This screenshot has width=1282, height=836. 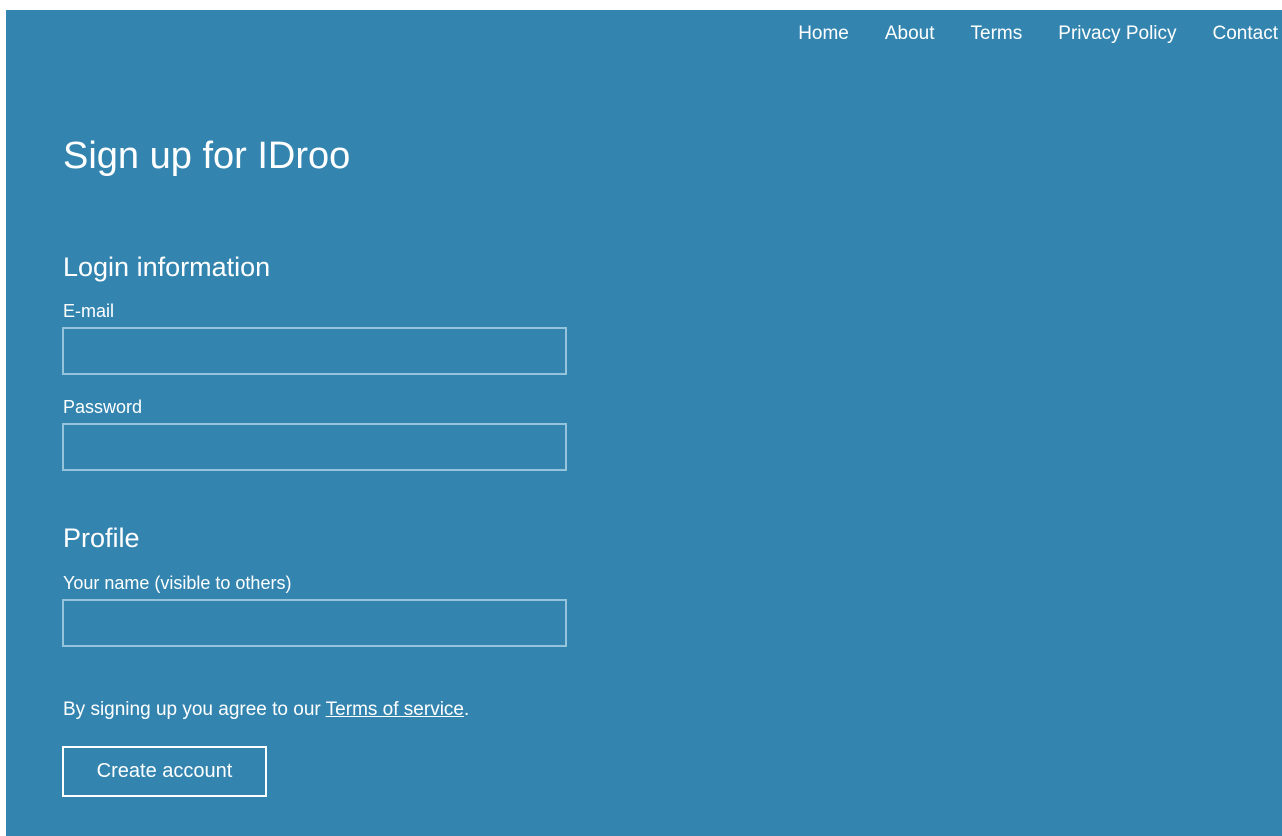 I want to click on name-label: Your name (visible to others), so click(x=177, y=583).